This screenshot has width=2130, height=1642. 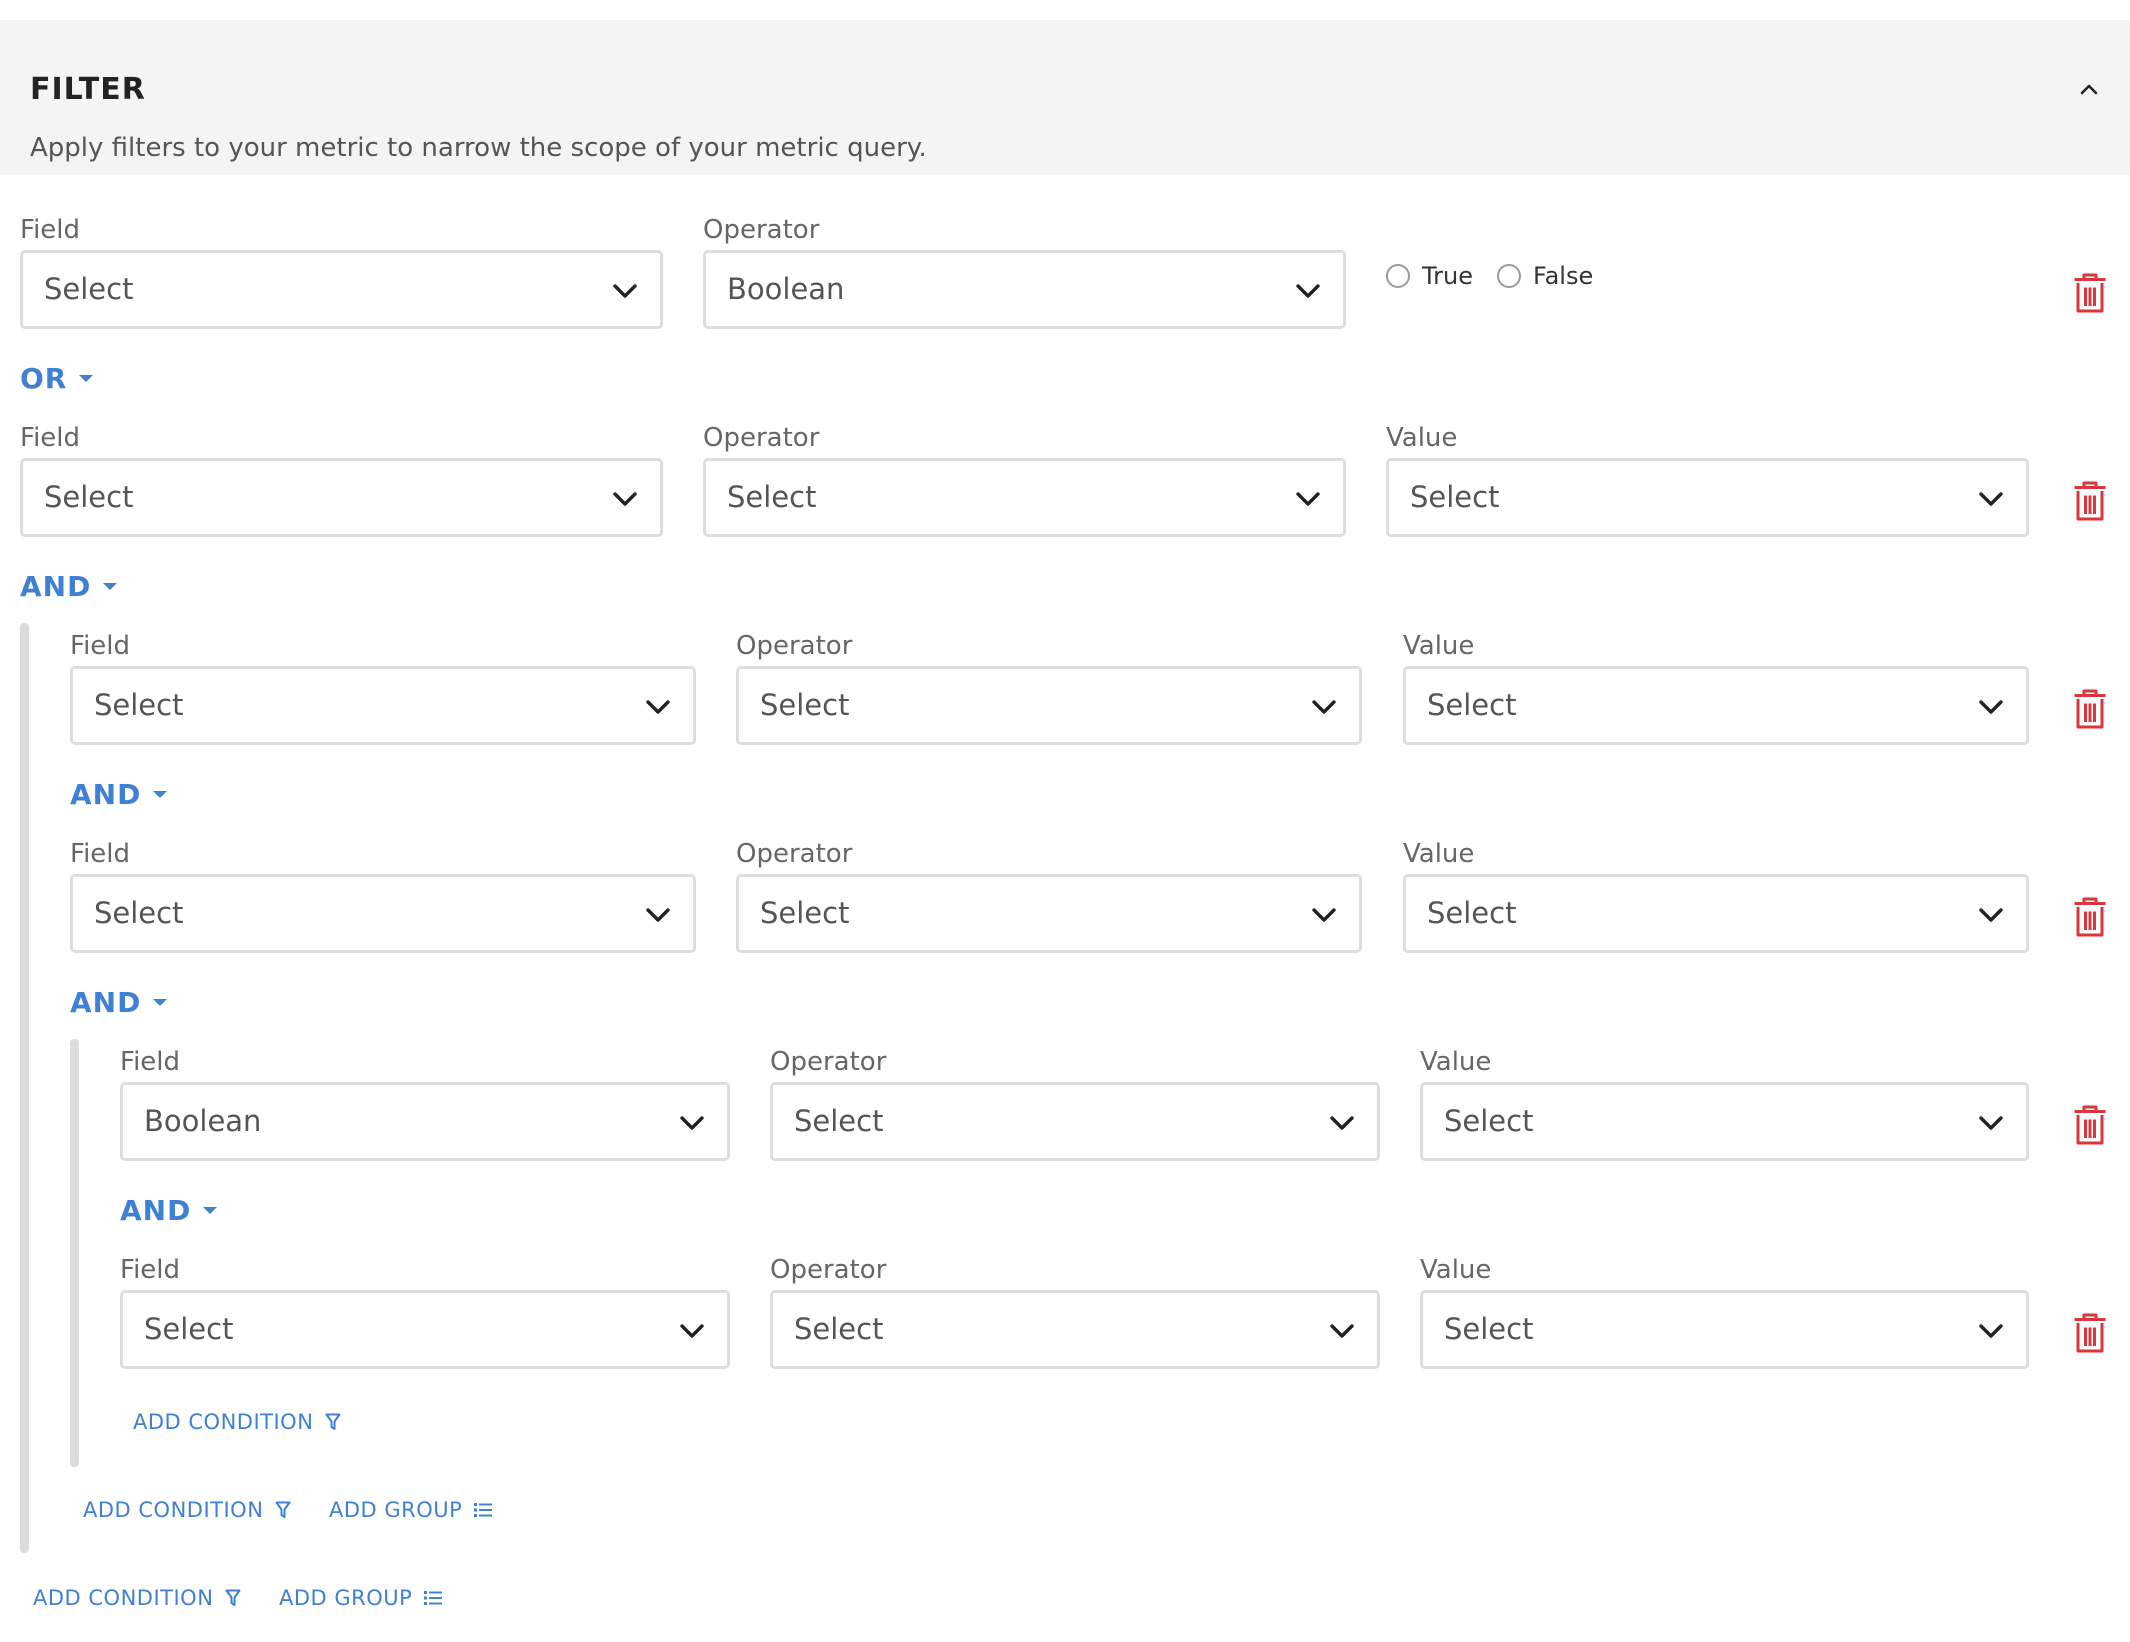 I want to click on conjunction-toggle-or: OR, so click(x=57, y=378).